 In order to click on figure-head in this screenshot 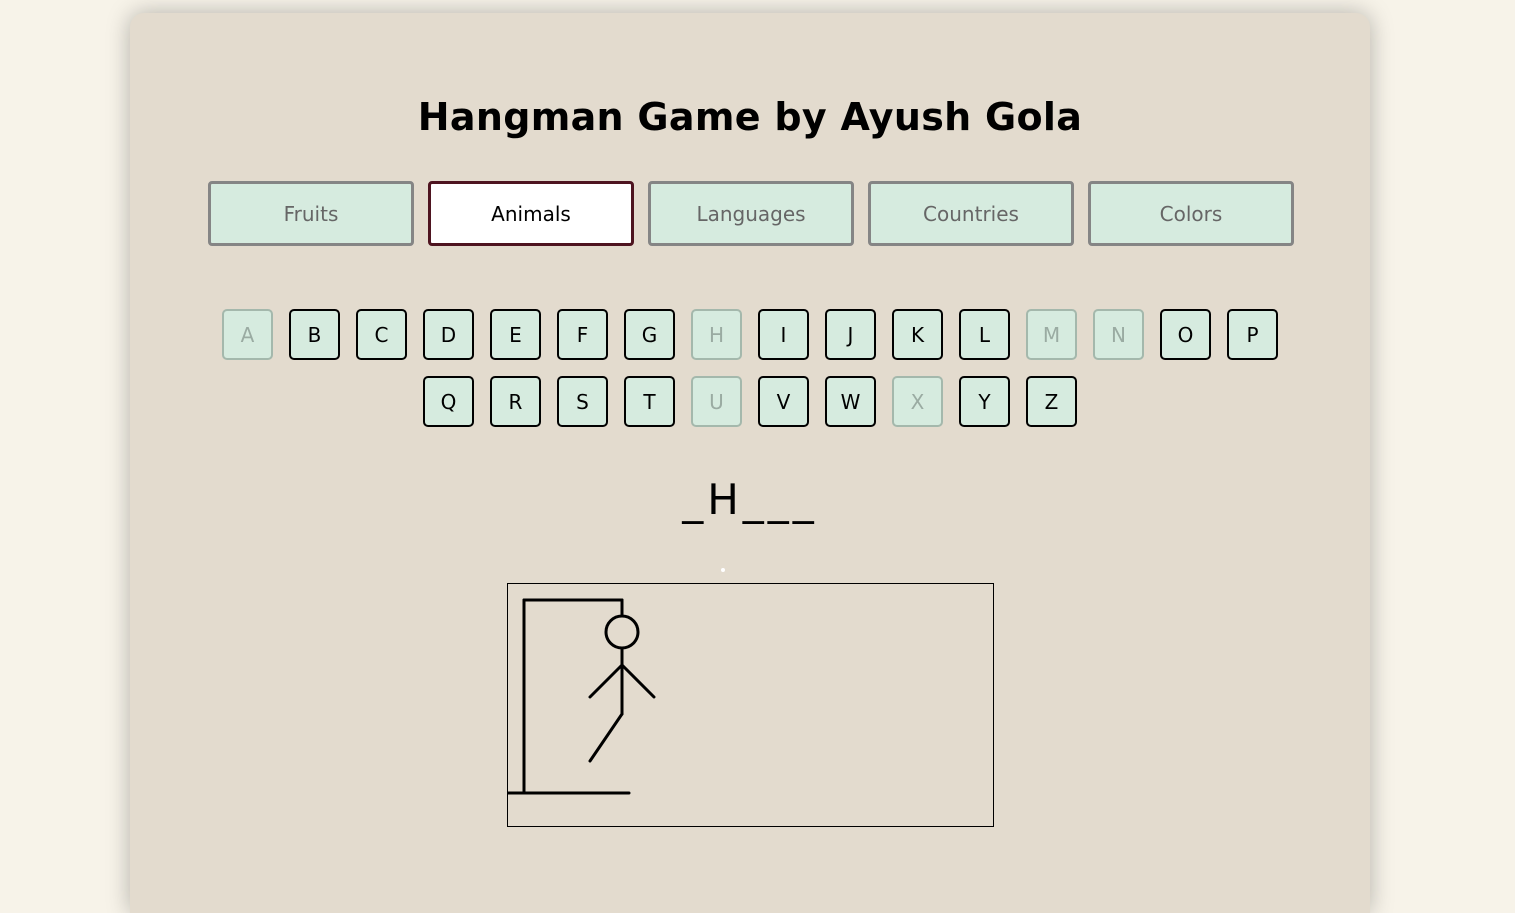, I will do `click(622, 632)`.